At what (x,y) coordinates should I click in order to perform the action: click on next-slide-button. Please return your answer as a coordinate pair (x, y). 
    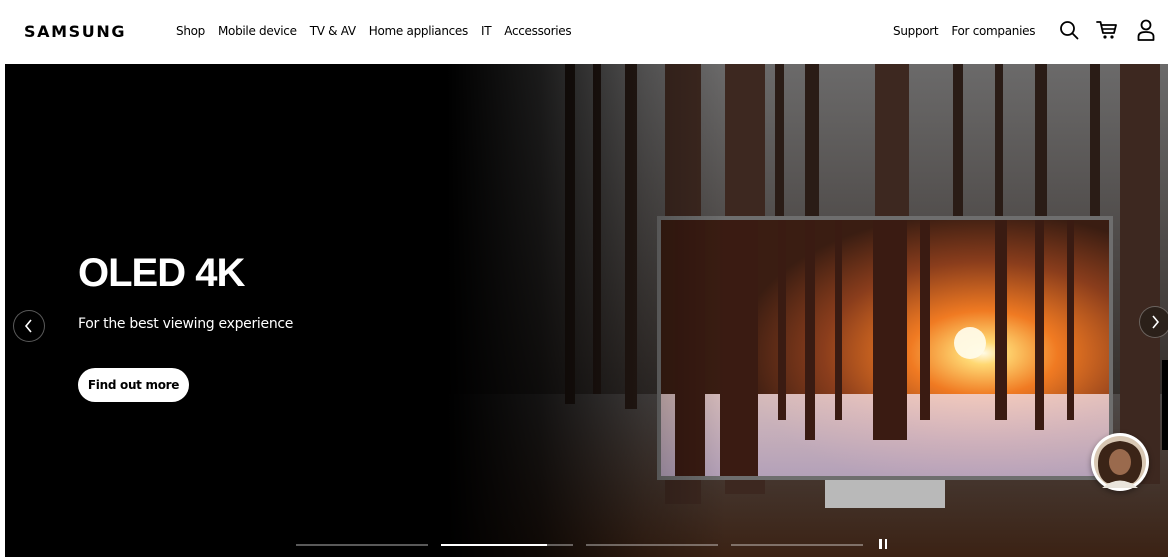
    Looking at the image, I should click on (1153, 322).